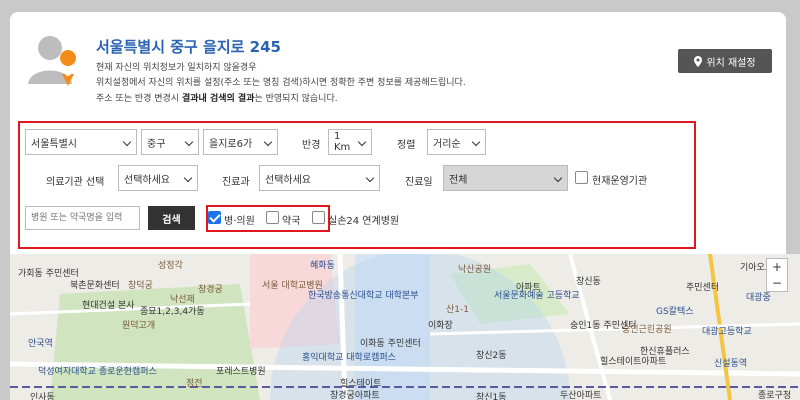 This screenshot has width=800, height=400. Describe the element at coordinates (419, 182) in the screenshot. I see `day-label: 진료일` at that location.